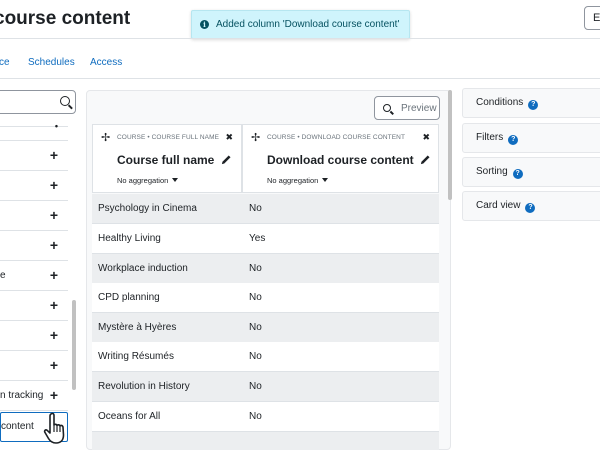 This screenshot has width=600, height=450. I want to click on table-cell: Writing Résumés, so click(136, 356).